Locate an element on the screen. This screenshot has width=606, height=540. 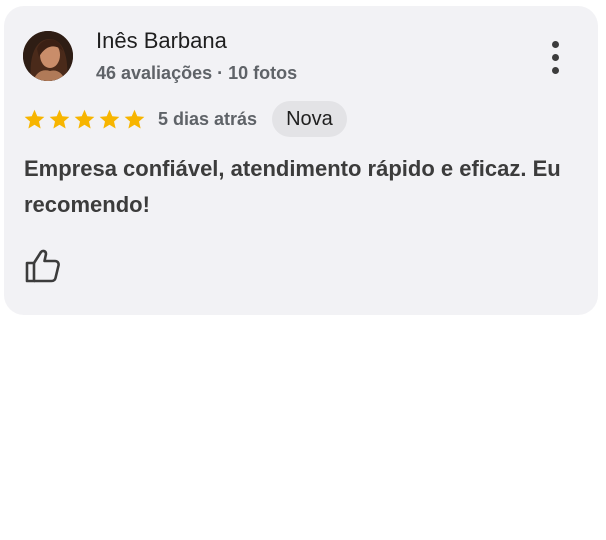
more-vert-icon is located at coordinates (555, 44).